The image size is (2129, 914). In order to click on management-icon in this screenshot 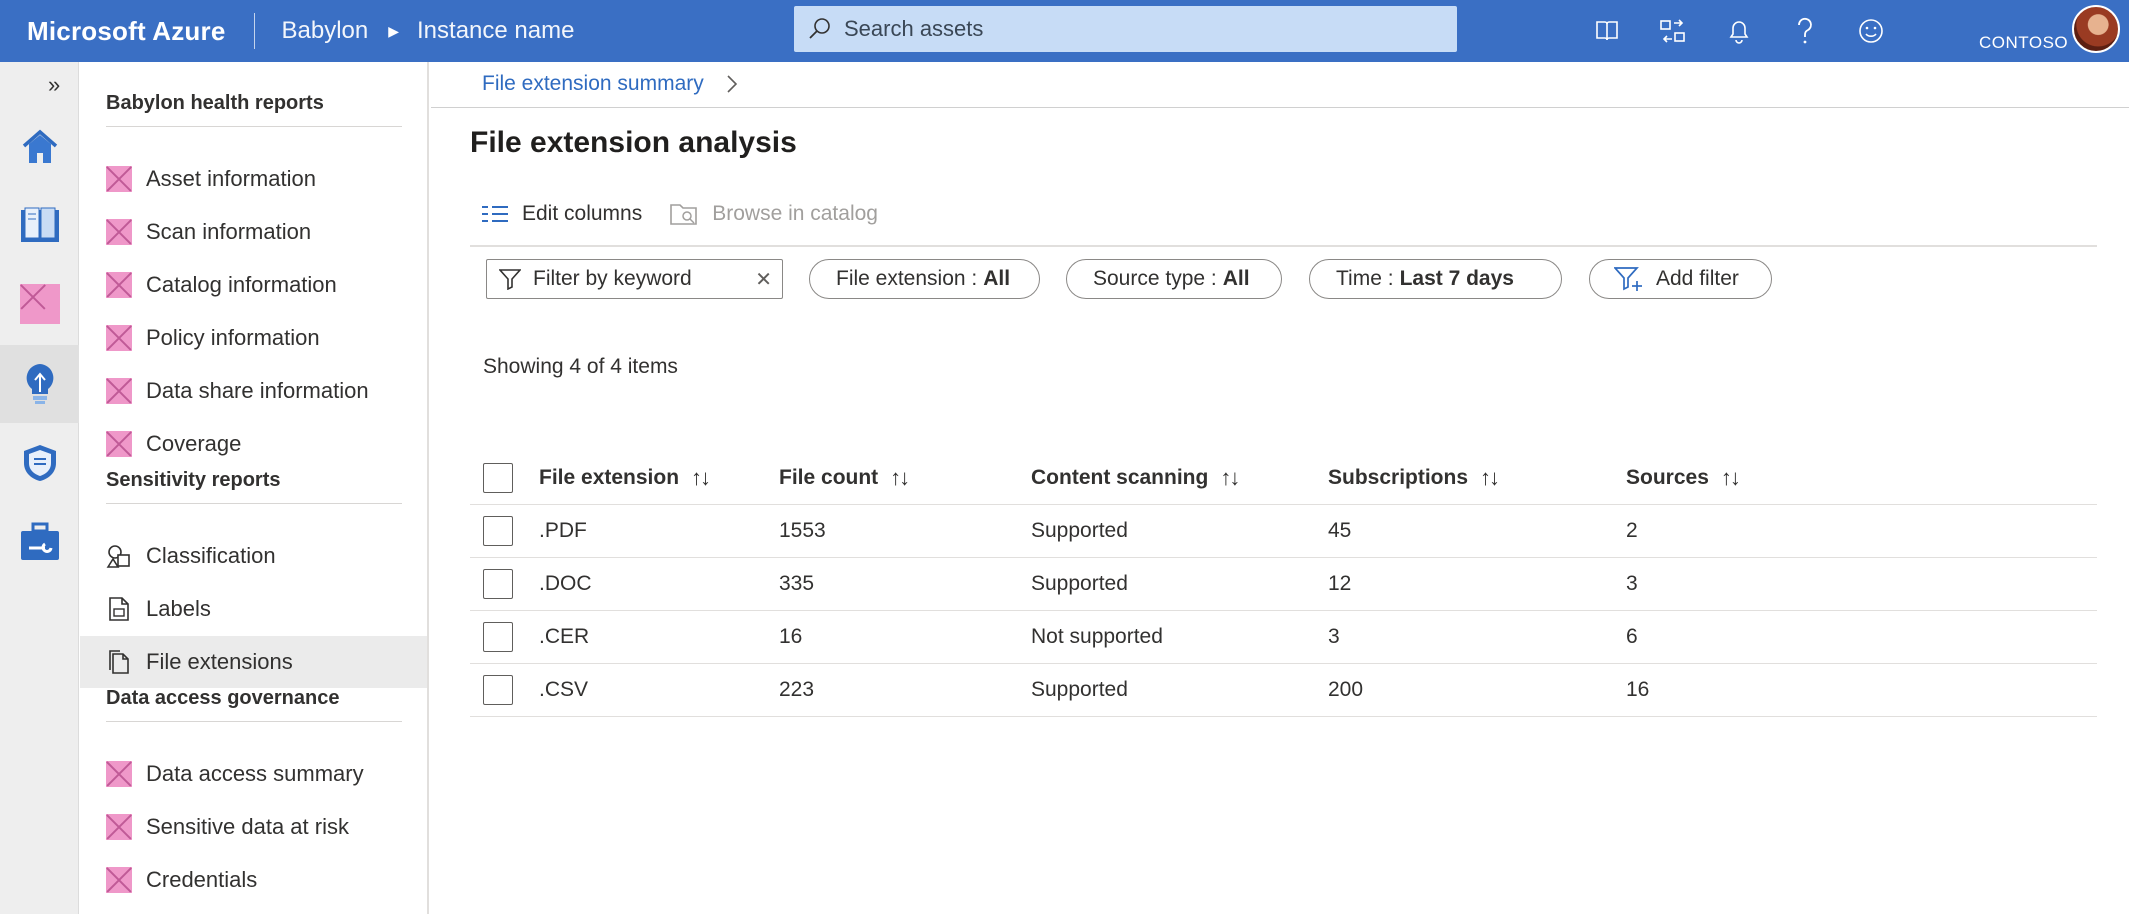, I will do `click(39, 542)`.